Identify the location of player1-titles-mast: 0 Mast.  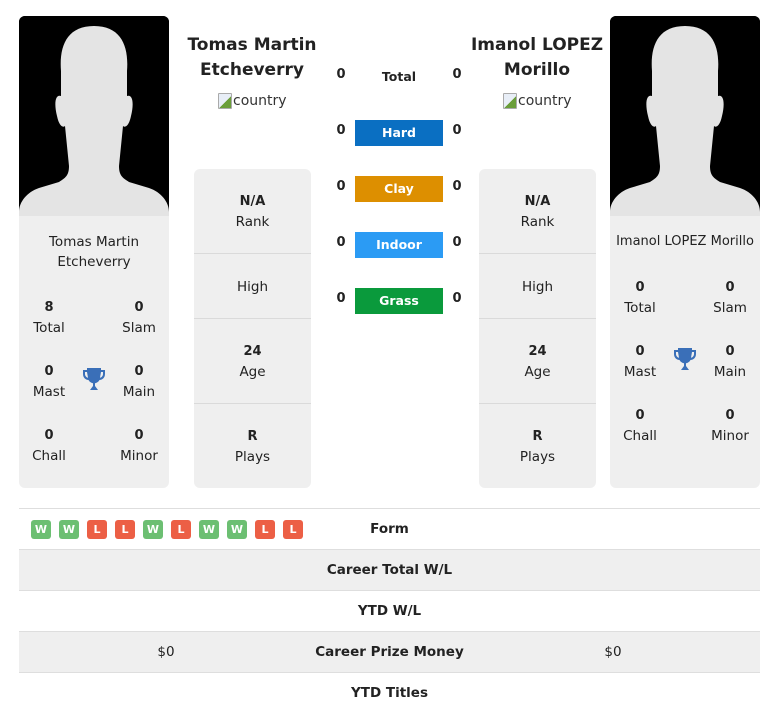
(49, 382).